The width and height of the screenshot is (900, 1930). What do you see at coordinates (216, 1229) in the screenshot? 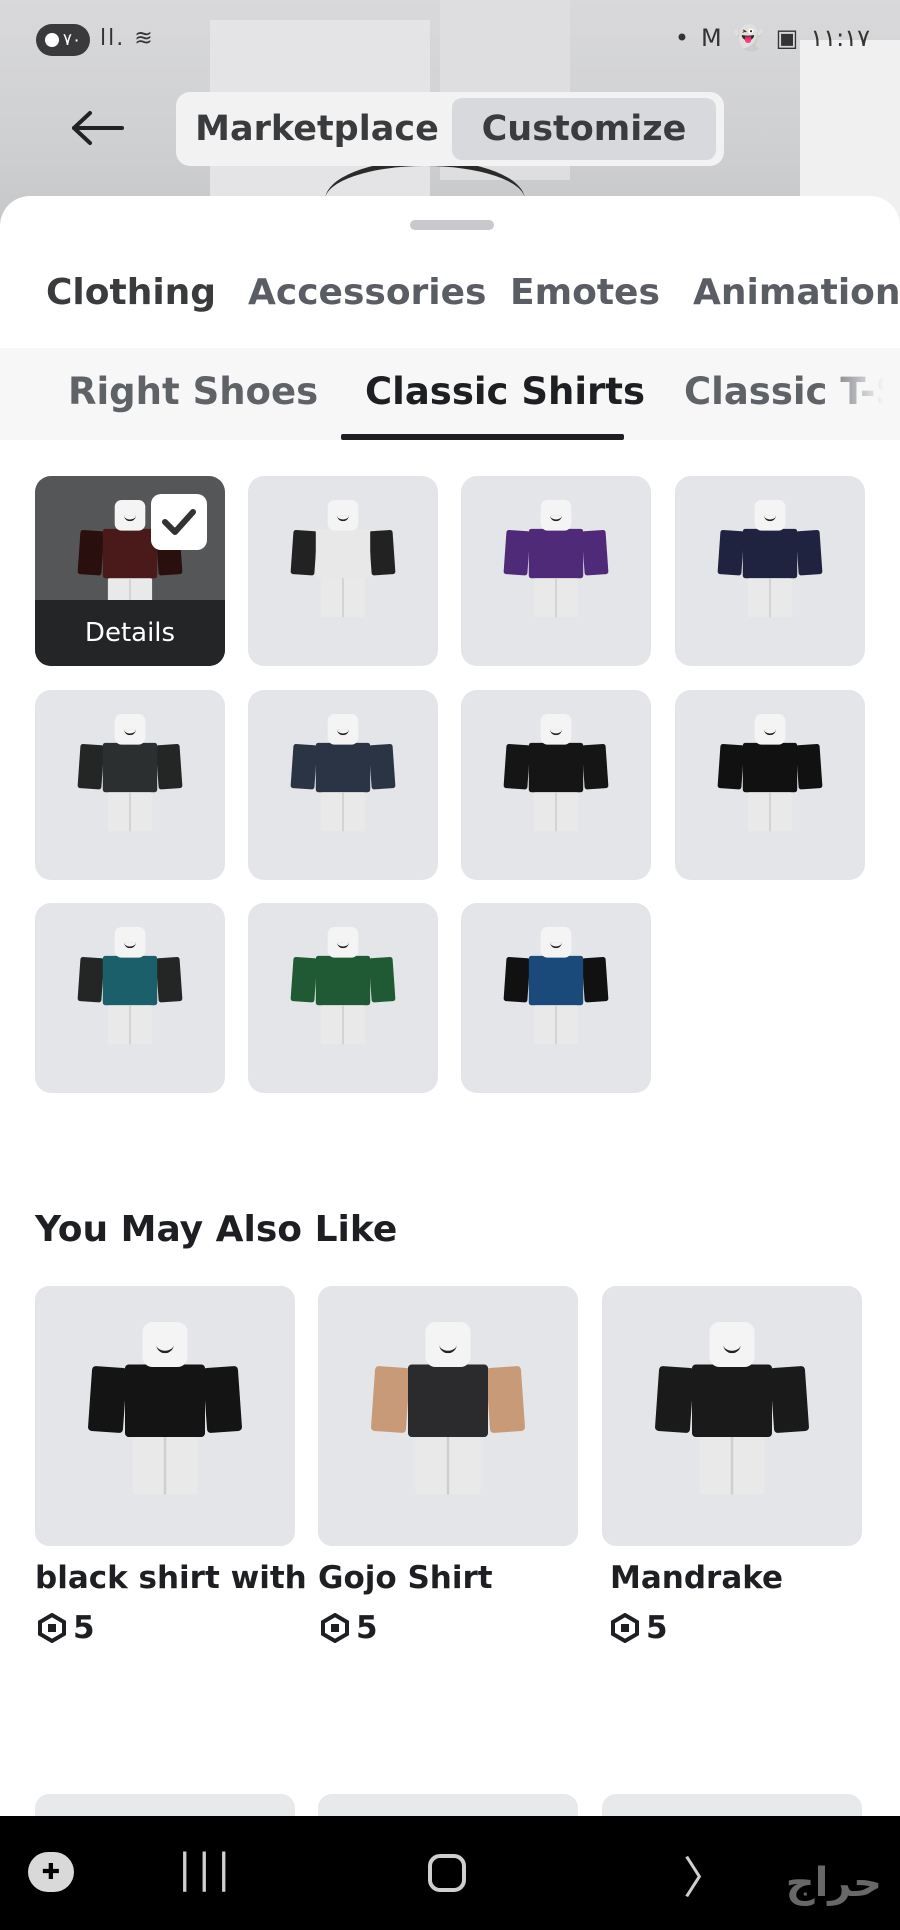
I see `section-title: You May Also Like` at bounding box center [216, 1229].